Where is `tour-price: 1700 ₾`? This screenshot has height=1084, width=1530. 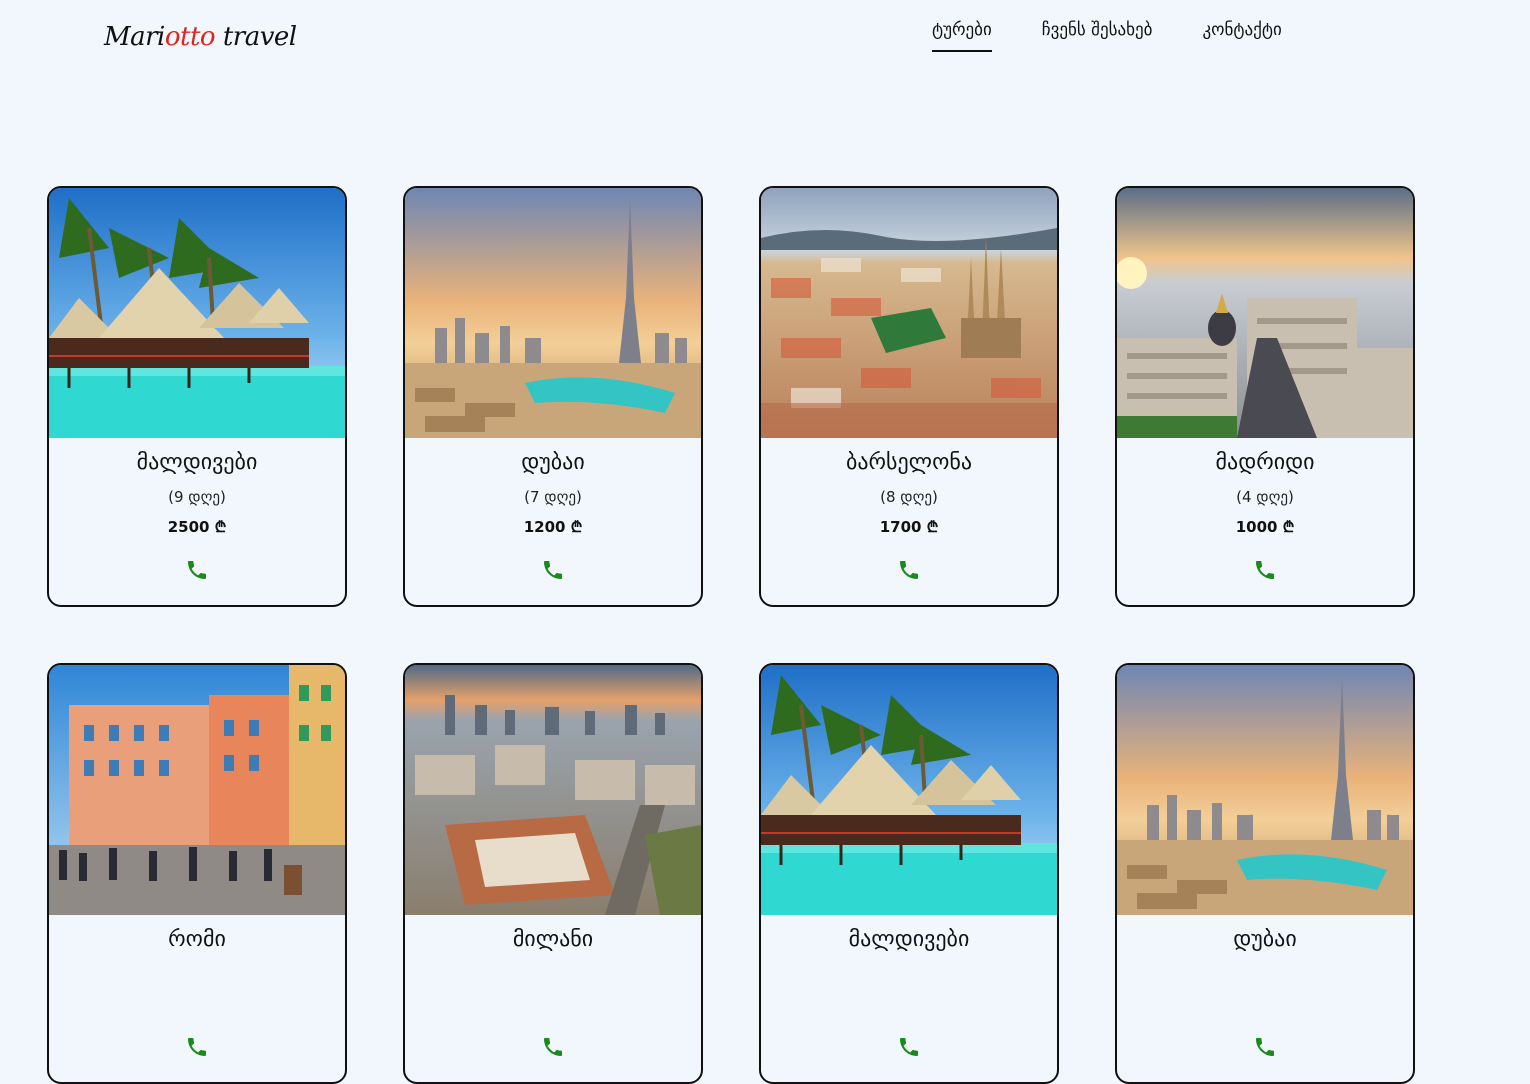 tour-price: 1700 ₾ is located at coordinates (909, 527).